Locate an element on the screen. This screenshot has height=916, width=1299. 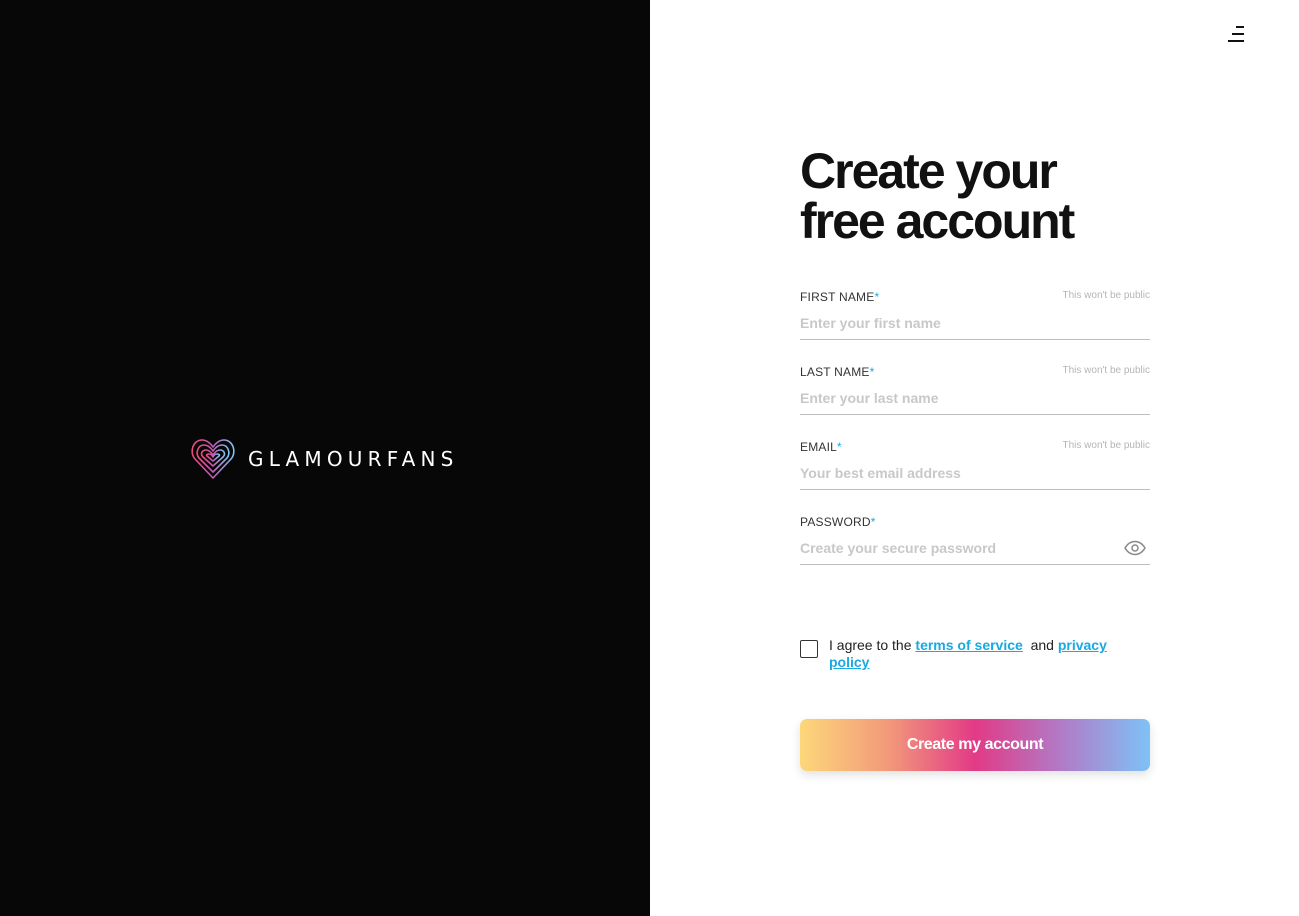
password-label: PASSWORD* is located at coordinates (838, 522).